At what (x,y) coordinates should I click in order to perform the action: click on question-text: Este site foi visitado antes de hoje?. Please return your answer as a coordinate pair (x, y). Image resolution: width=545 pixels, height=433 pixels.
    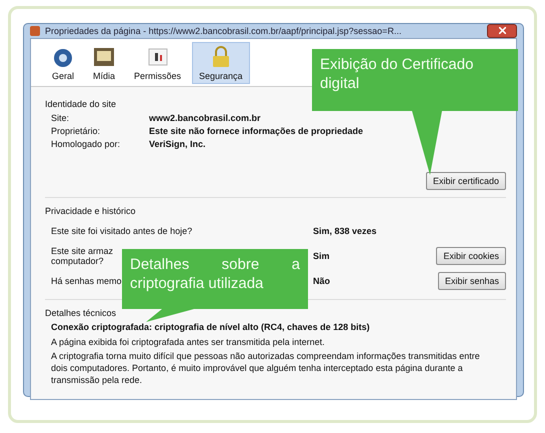
    Looking at the image, I should click on (121, 231).